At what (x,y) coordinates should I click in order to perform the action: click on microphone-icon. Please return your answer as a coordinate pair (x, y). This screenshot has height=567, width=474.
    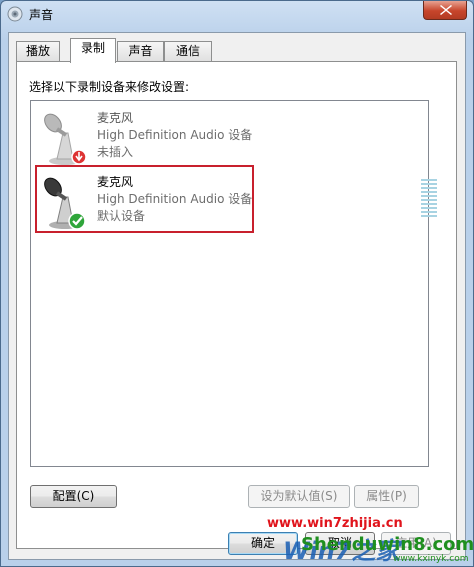
    Looking at the image, I should click on (65, 139).